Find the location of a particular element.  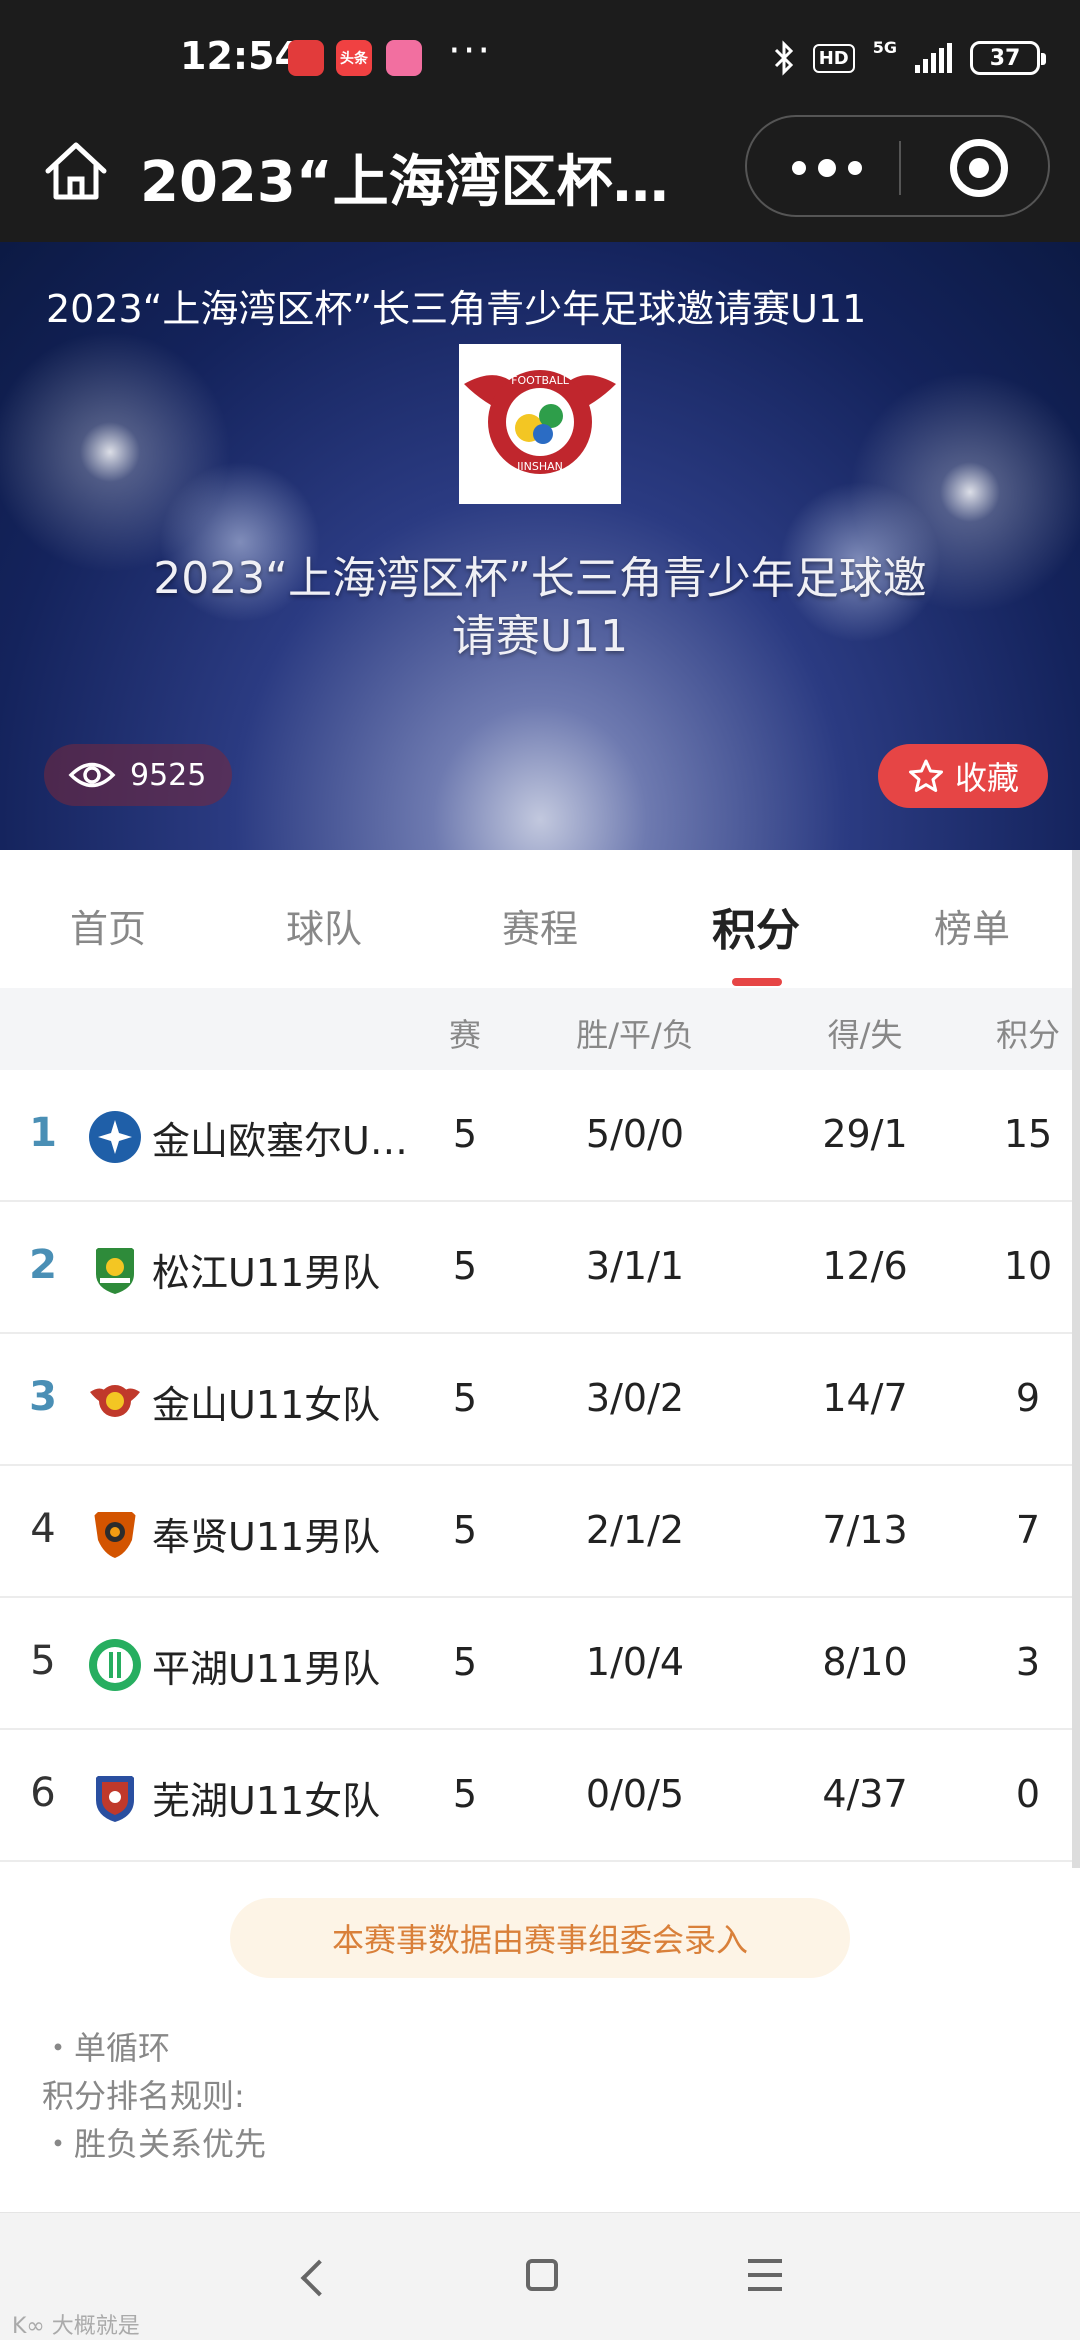

fengxian-crest-icon is located at coordinates (115, 1535).